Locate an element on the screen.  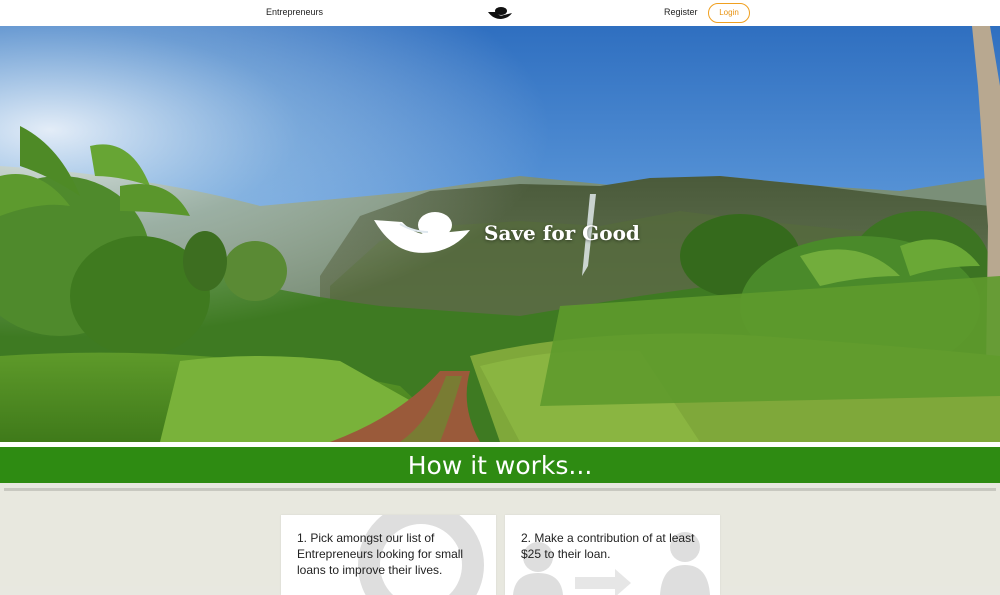
nav-entrepreneurs-link: Entrepreneurs is located at coordinates (294, 12).